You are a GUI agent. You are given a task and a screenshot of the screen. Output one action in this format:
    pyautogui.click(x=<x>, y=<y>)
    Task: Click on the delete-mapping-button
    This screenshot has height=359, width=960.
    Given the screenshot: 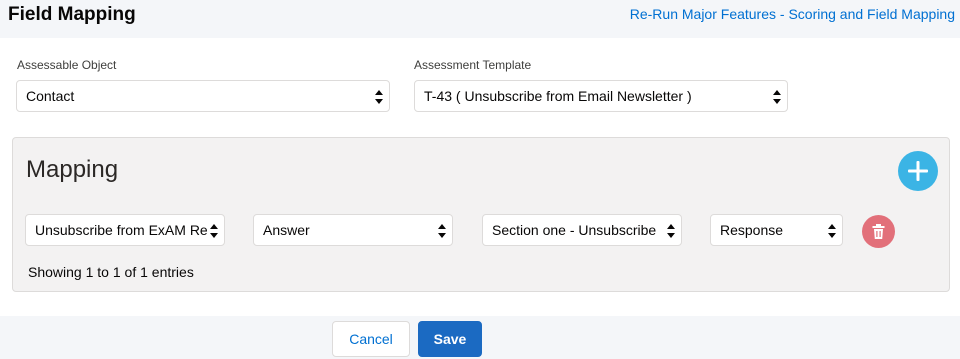 What is the action you would take?
    pyautogui.click(x=878, y=231)
    